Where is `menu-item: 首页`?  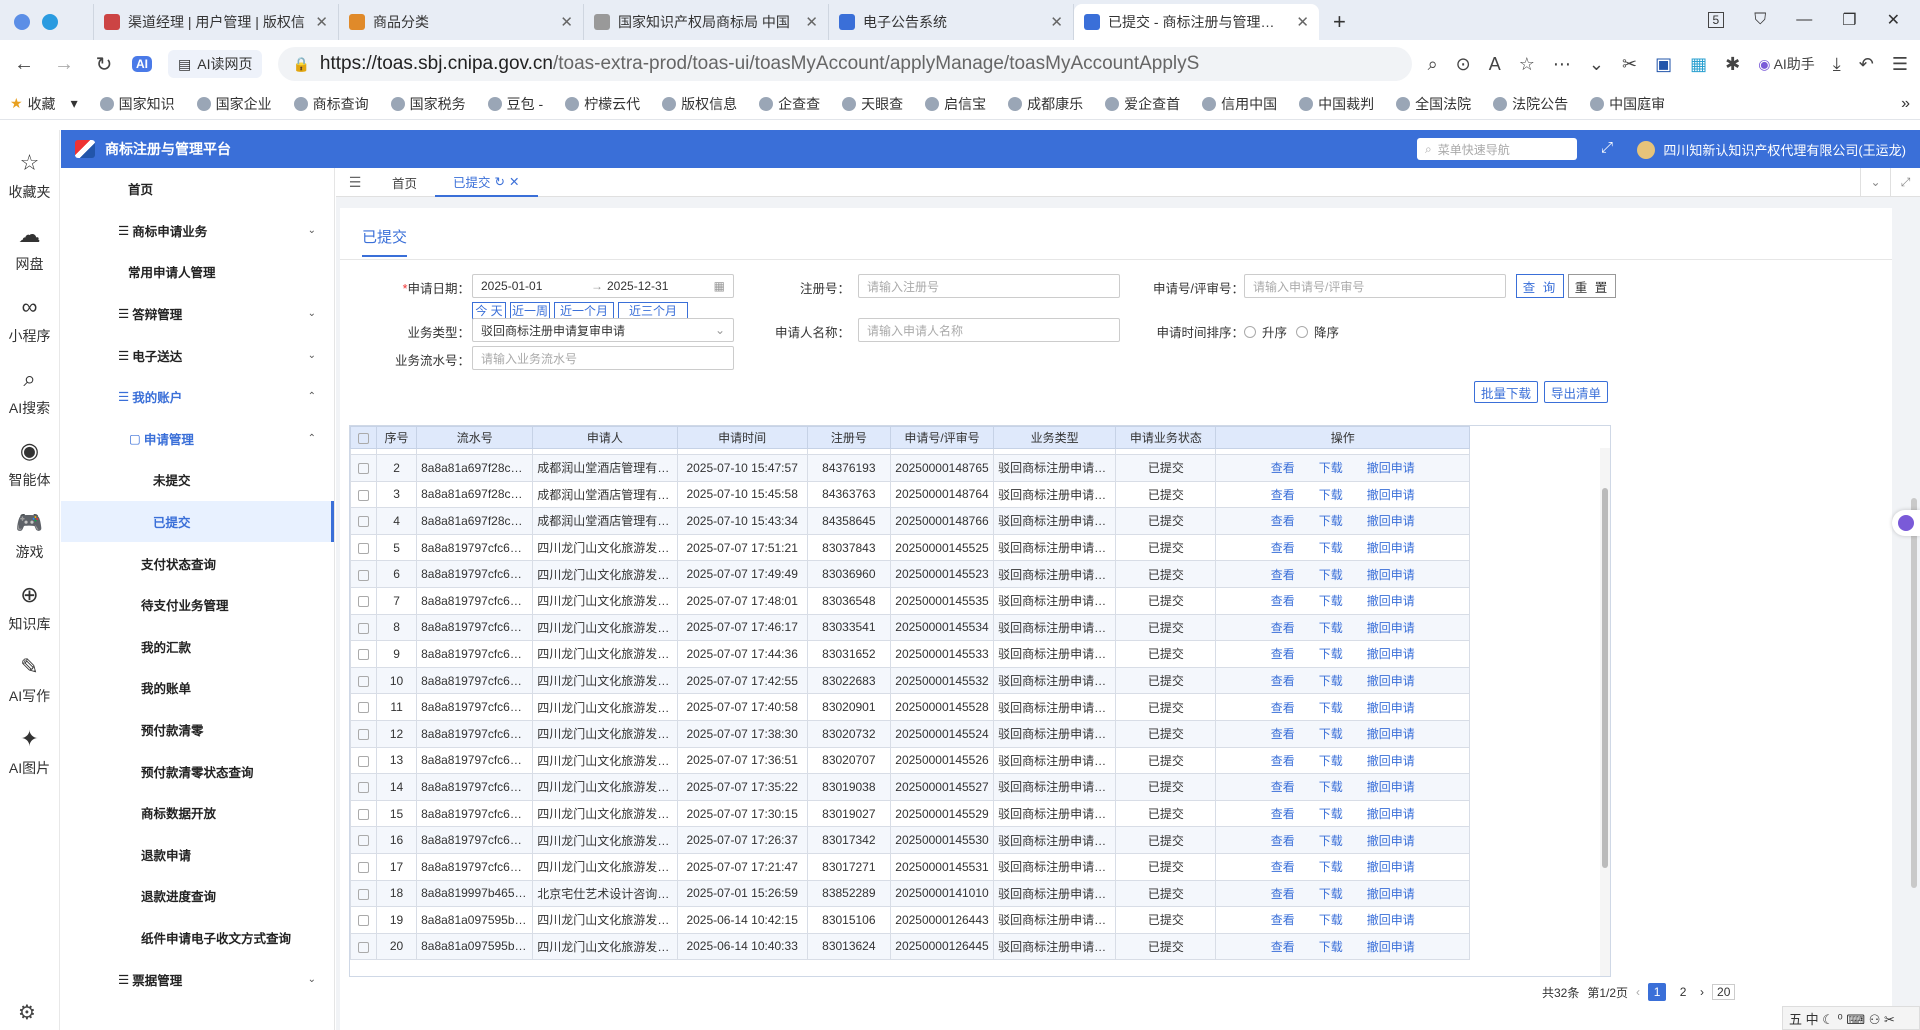
menu-item: 首页 is located at coordinates (197, 189).